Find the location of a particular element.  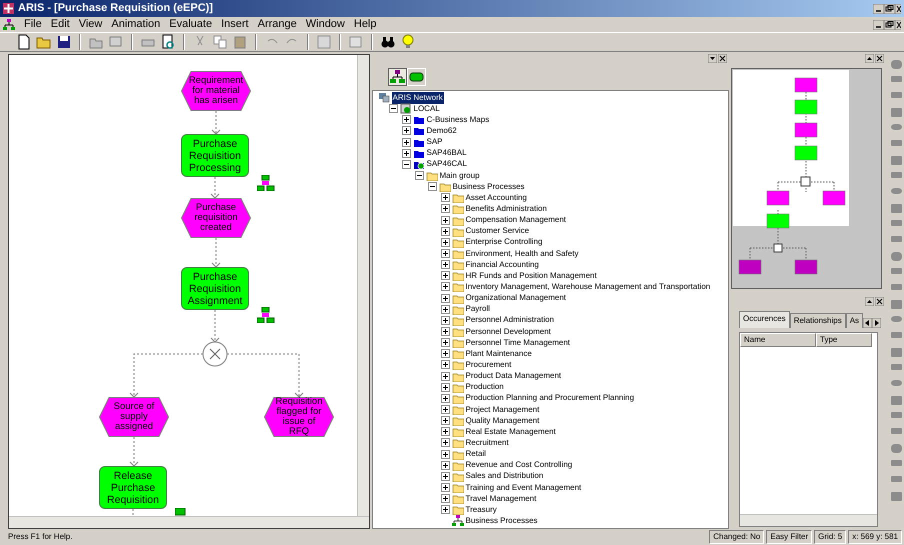

tree-item: Personnel Time Management is located at coordinates (518, 342).